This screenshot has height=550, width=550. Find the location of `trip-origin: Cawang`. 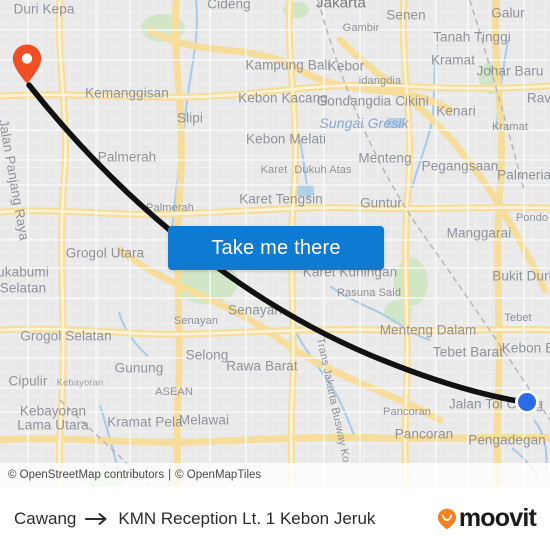

trip-origin: Cawang is located at coordinates (45, 518).